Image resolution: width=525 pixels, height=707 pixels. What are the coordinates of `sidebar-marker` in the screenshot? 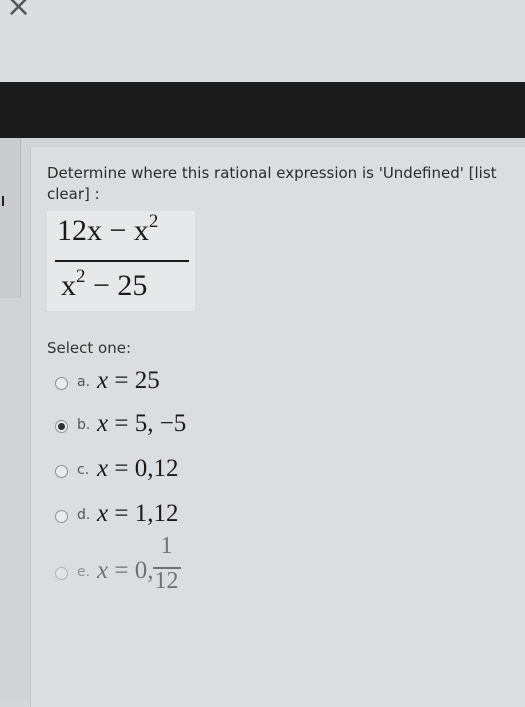 It's located at (3, 201).